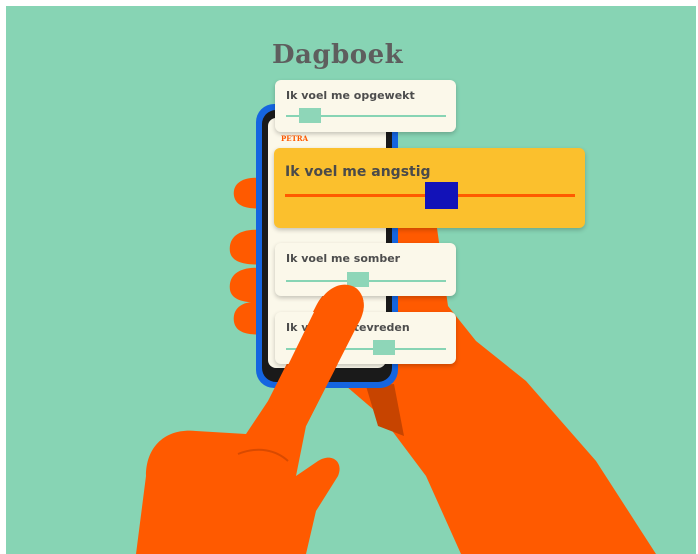 The width and height of the screenshot is (698, 554). I want to click on pointing-finger-overlay, so click(316, 355).